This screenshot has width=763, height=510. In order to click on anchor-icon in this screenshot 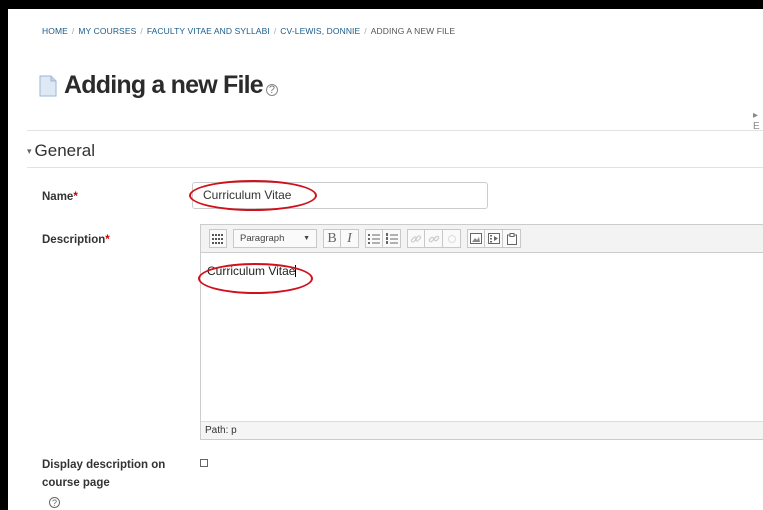, I will do `click(452, 238)`.